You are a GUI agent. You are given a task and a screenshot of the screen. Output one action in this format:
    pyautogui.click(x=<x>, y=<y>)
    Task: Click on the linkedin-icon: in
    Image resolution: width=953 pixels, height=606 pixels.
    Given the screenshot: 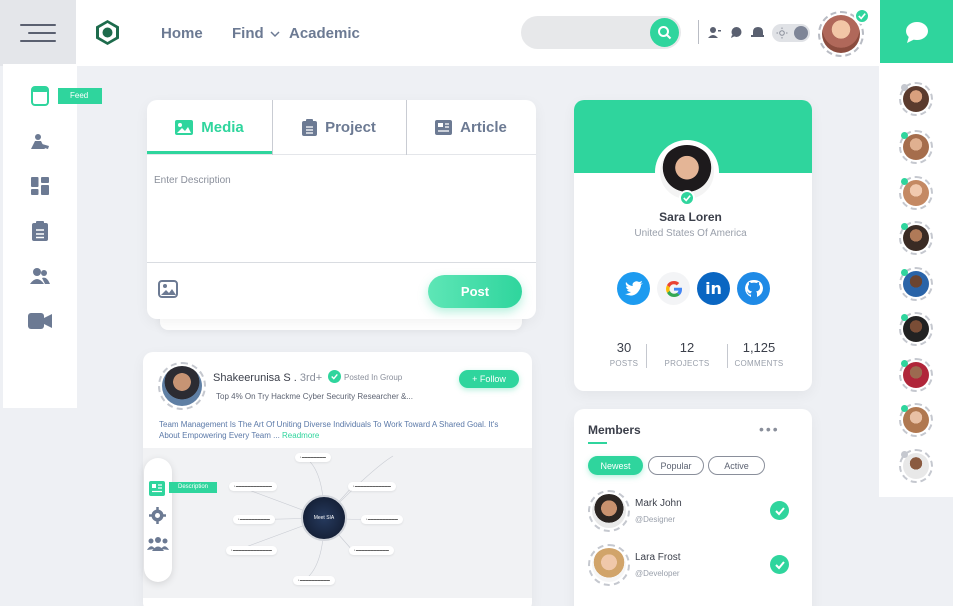 What is the action you would take?
    pyautogui.click(x=713, y=288)
    